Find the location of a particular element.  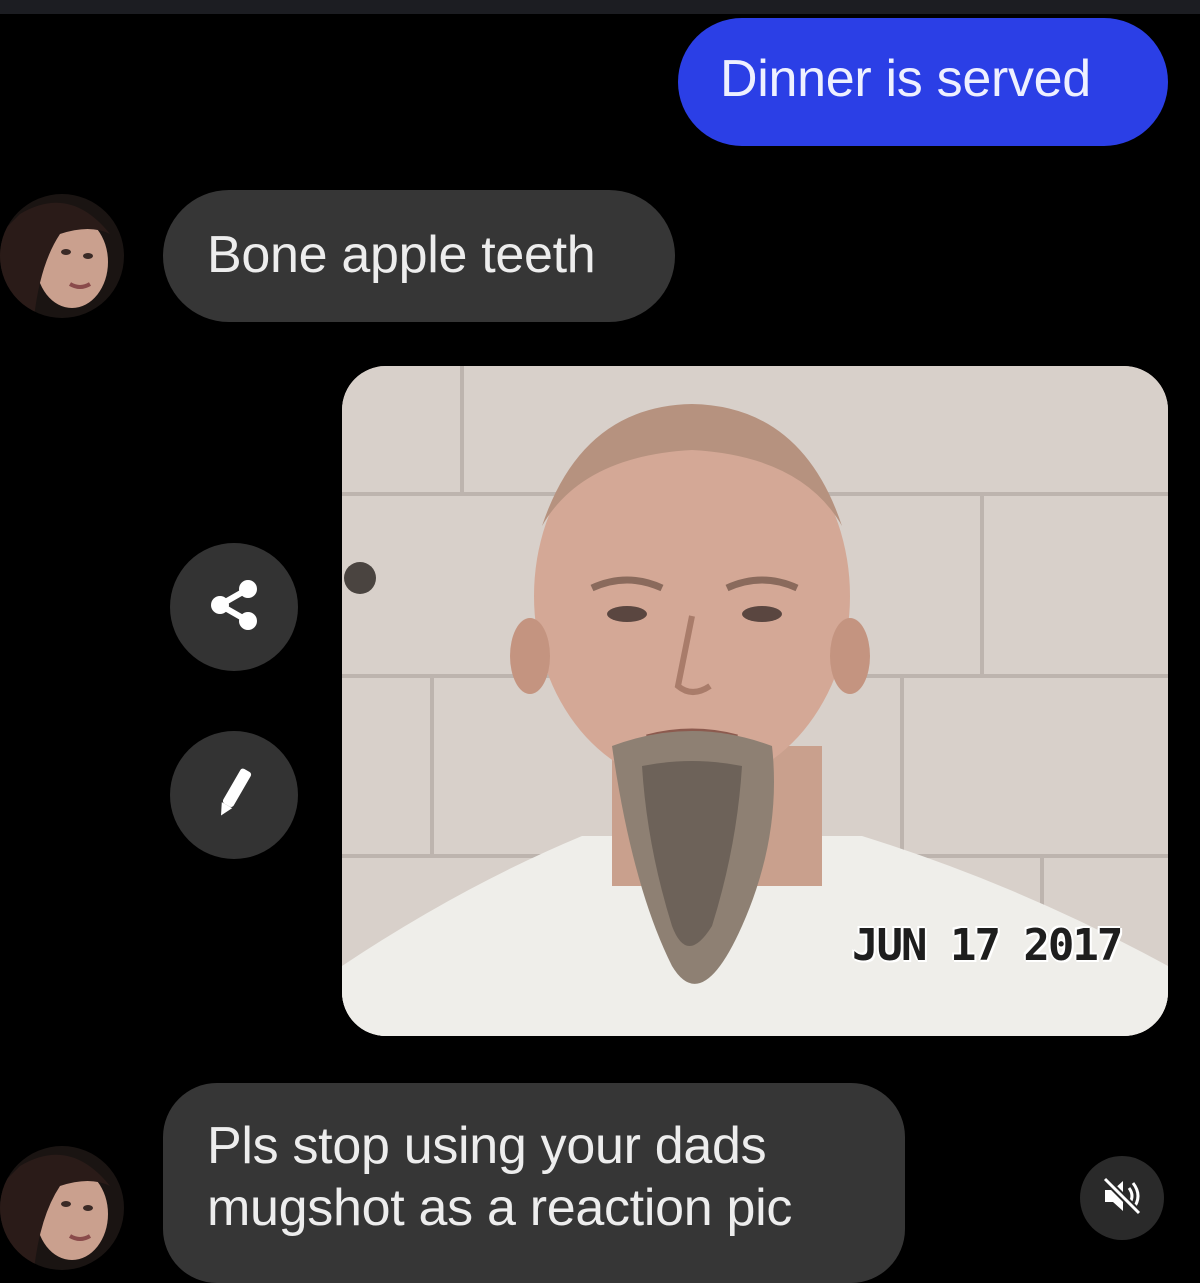

mute-button is located at coordinates (1122, 1198).